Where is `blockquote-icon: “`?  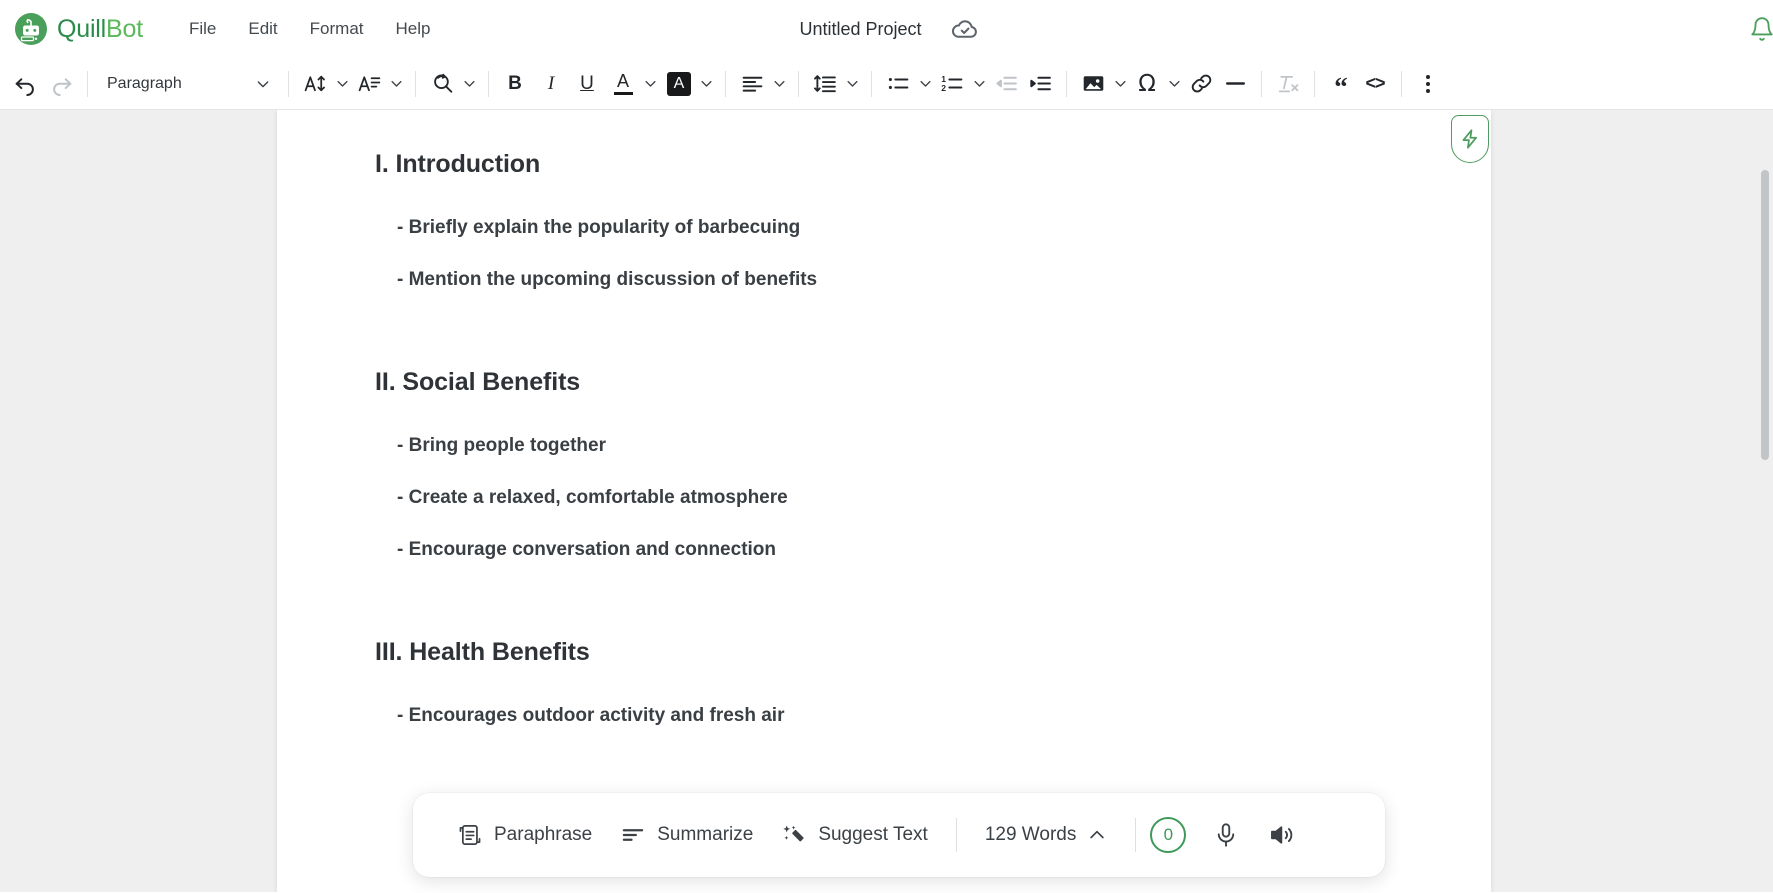 blockquote-icon: “ is located at coordinates (1341, 84).